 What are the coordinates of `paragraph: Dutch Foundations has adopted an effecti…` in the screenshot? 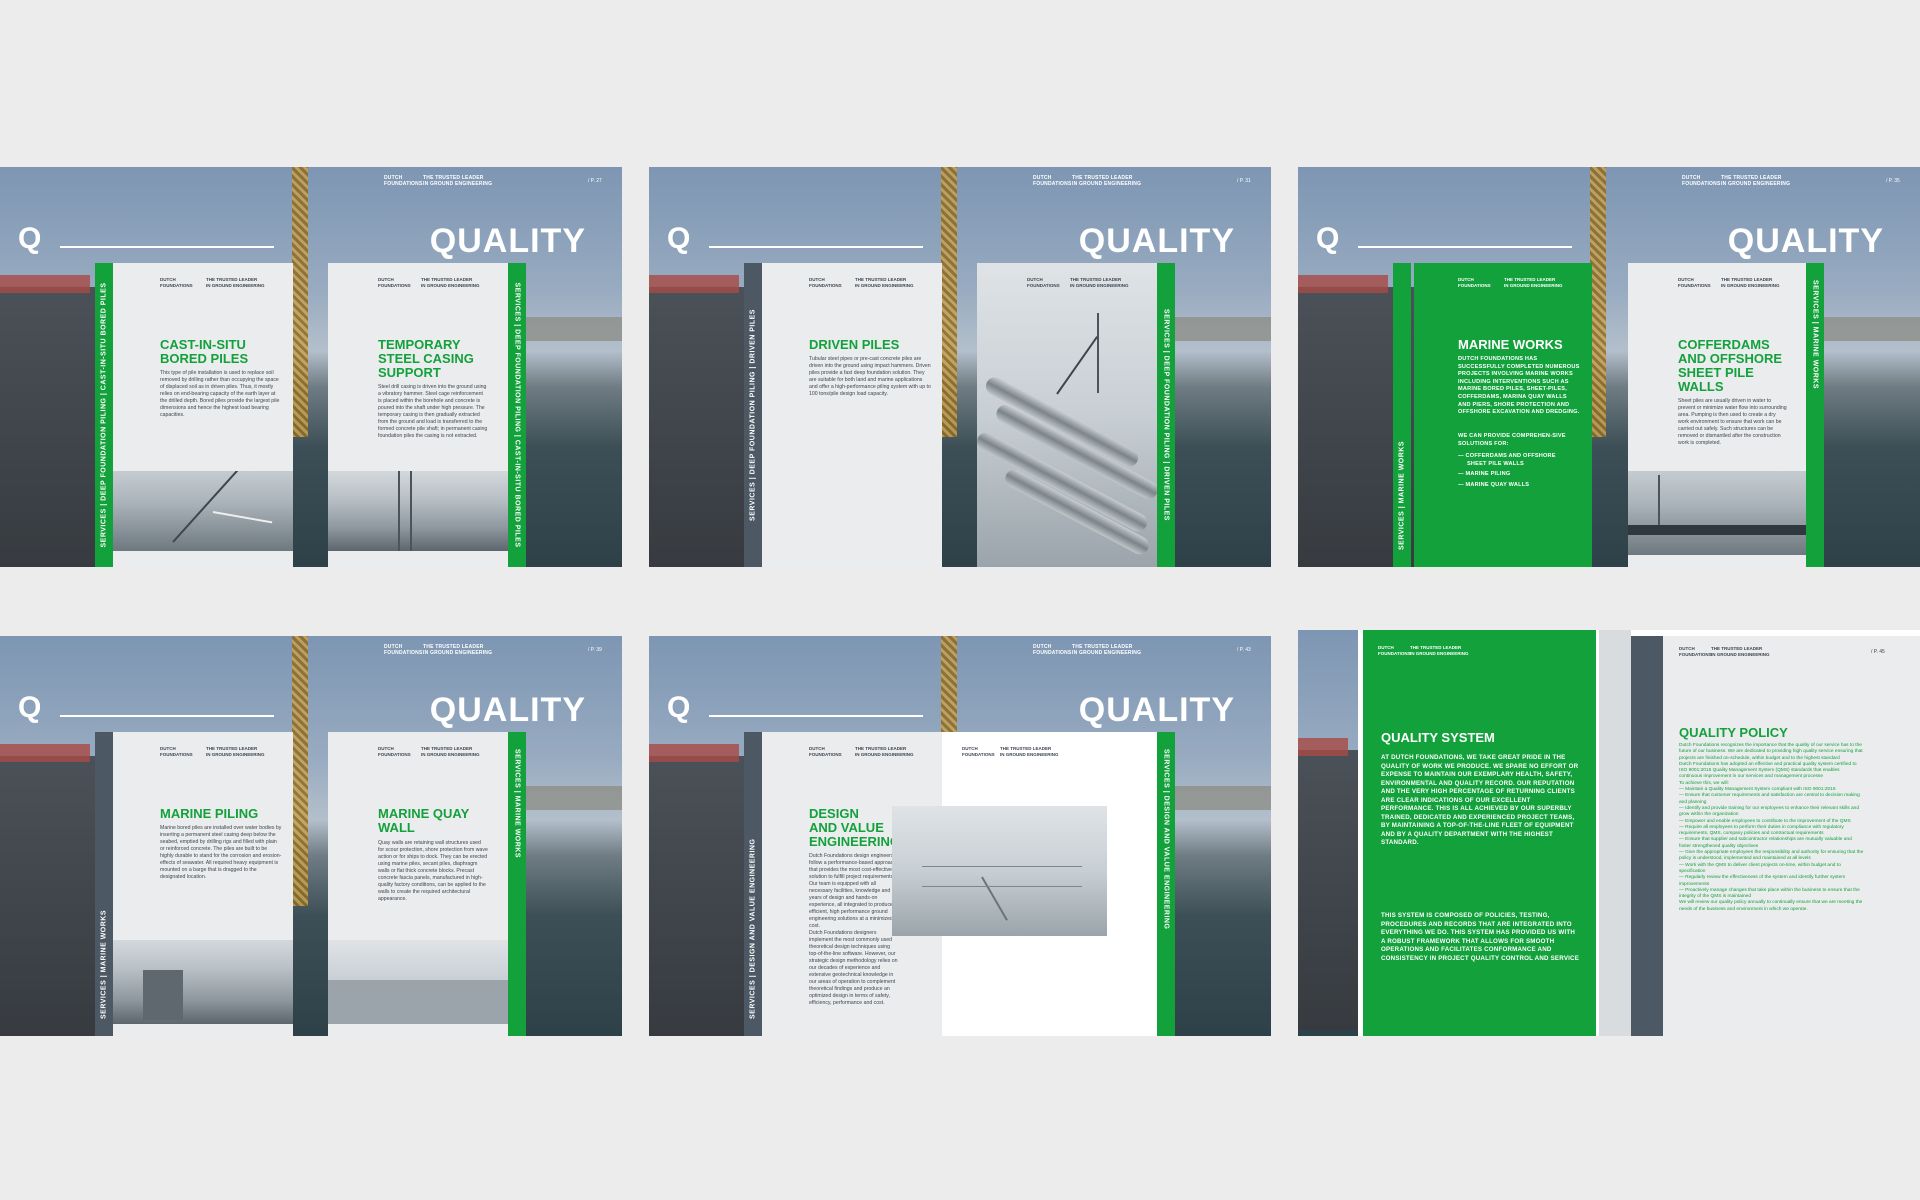 It's located at (1768, 770).